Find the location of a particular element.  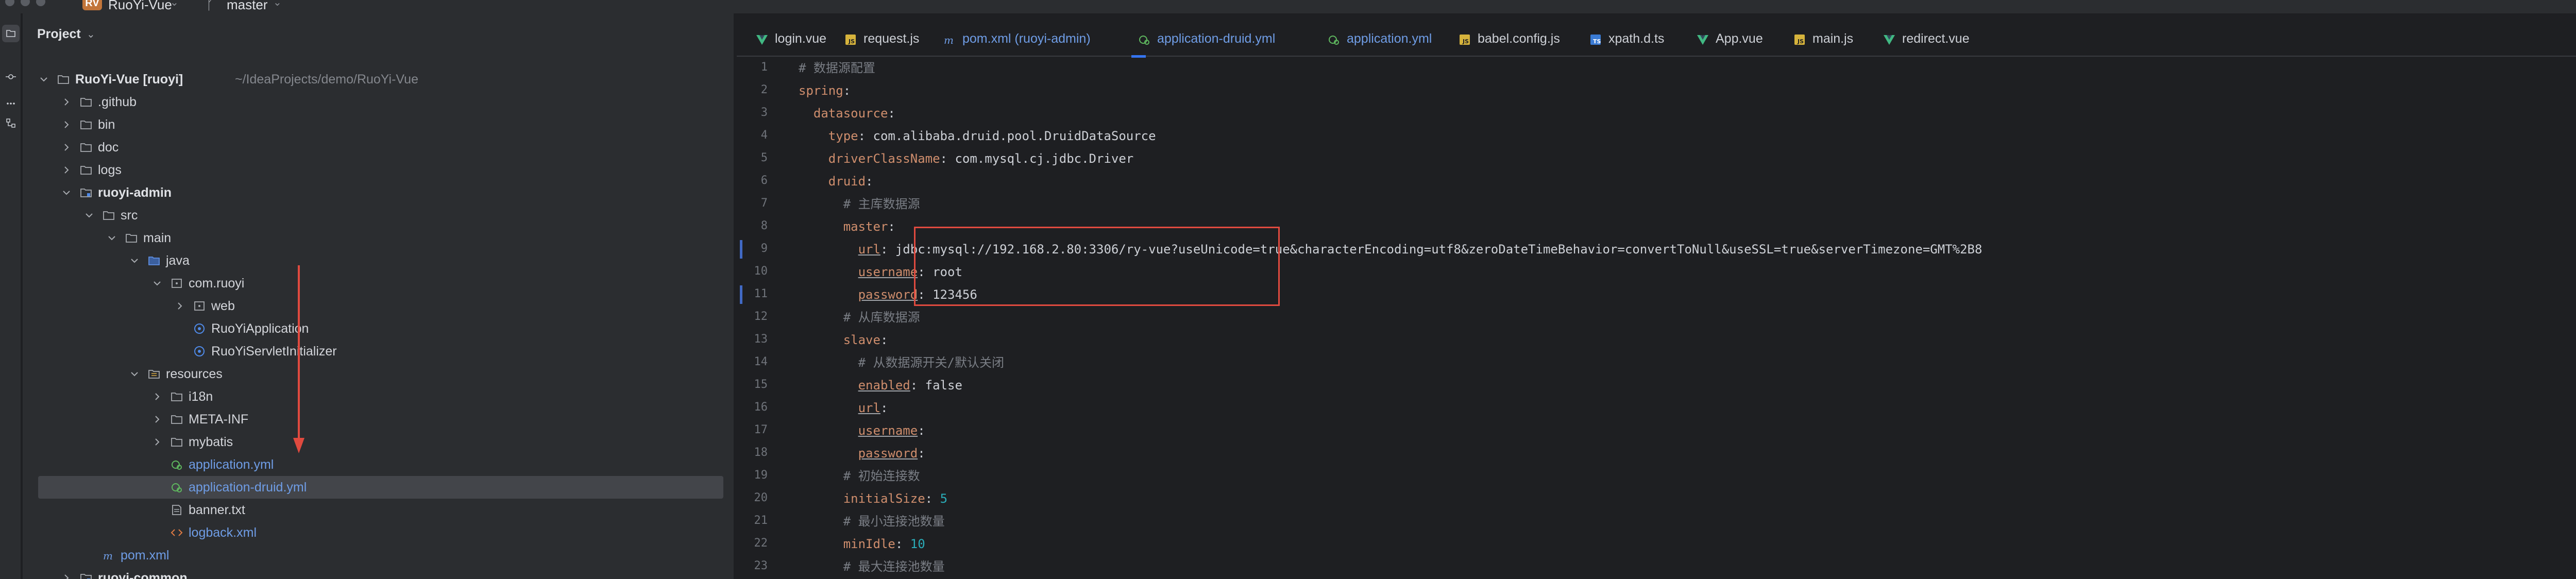

svg-text: m is located at coordinates (108, 556).